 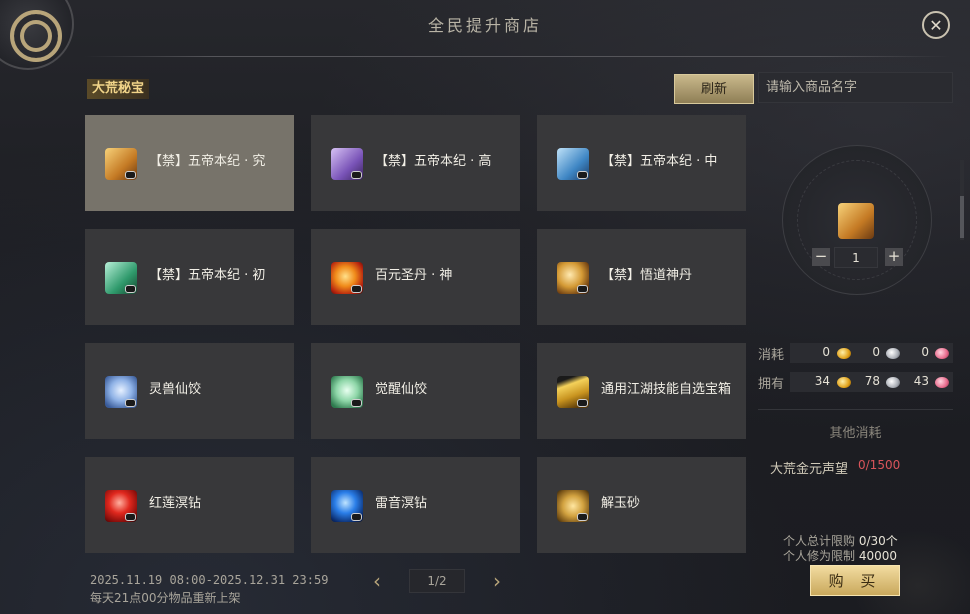 I want to click on close-icon: ✕, so click(x=936, y=25).